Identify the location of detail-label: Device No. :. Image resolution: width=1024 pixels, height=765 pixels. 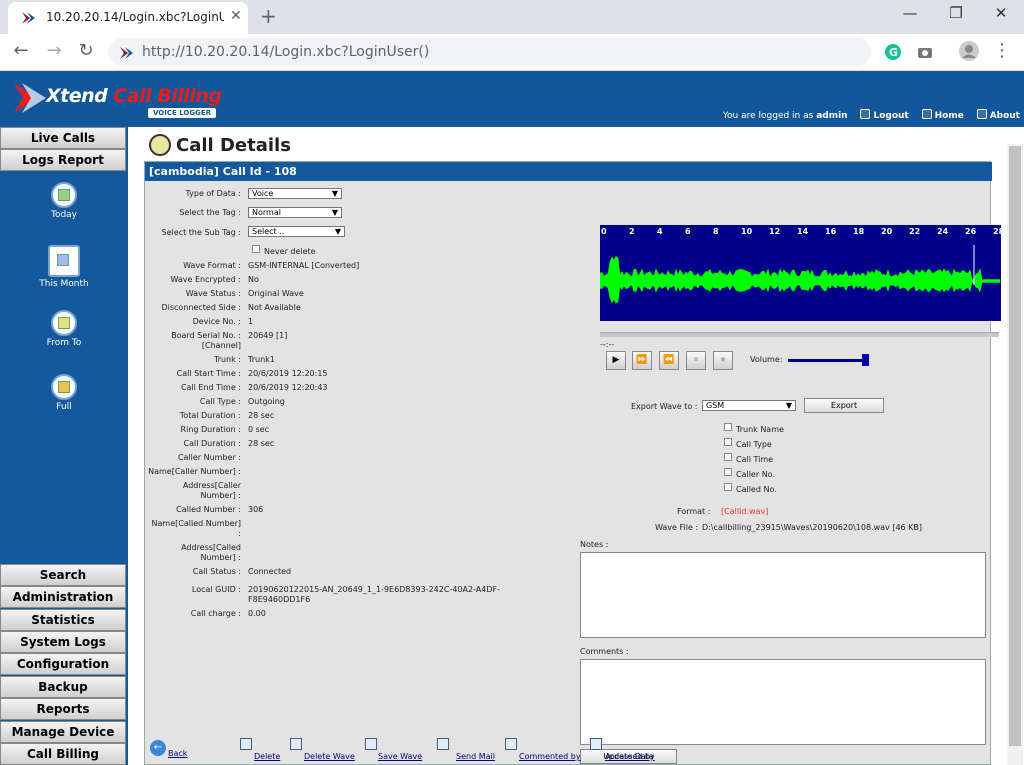
(216, 321).